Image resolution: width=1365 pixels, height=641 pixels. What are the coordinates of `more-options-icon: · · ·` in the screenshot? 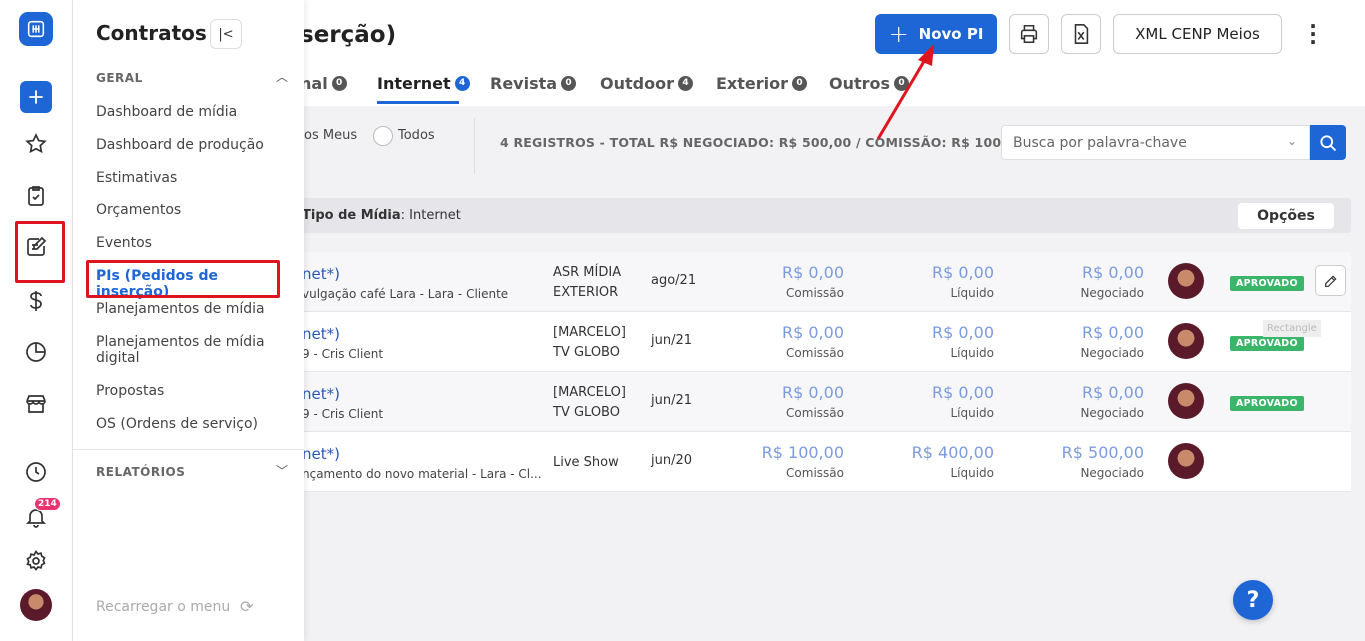 It's located at (1313, 34).